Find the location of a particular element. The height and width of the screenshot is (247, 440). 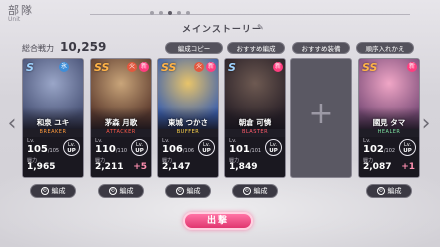

character-role: ATTACKER is located at coordinates (121, 132).